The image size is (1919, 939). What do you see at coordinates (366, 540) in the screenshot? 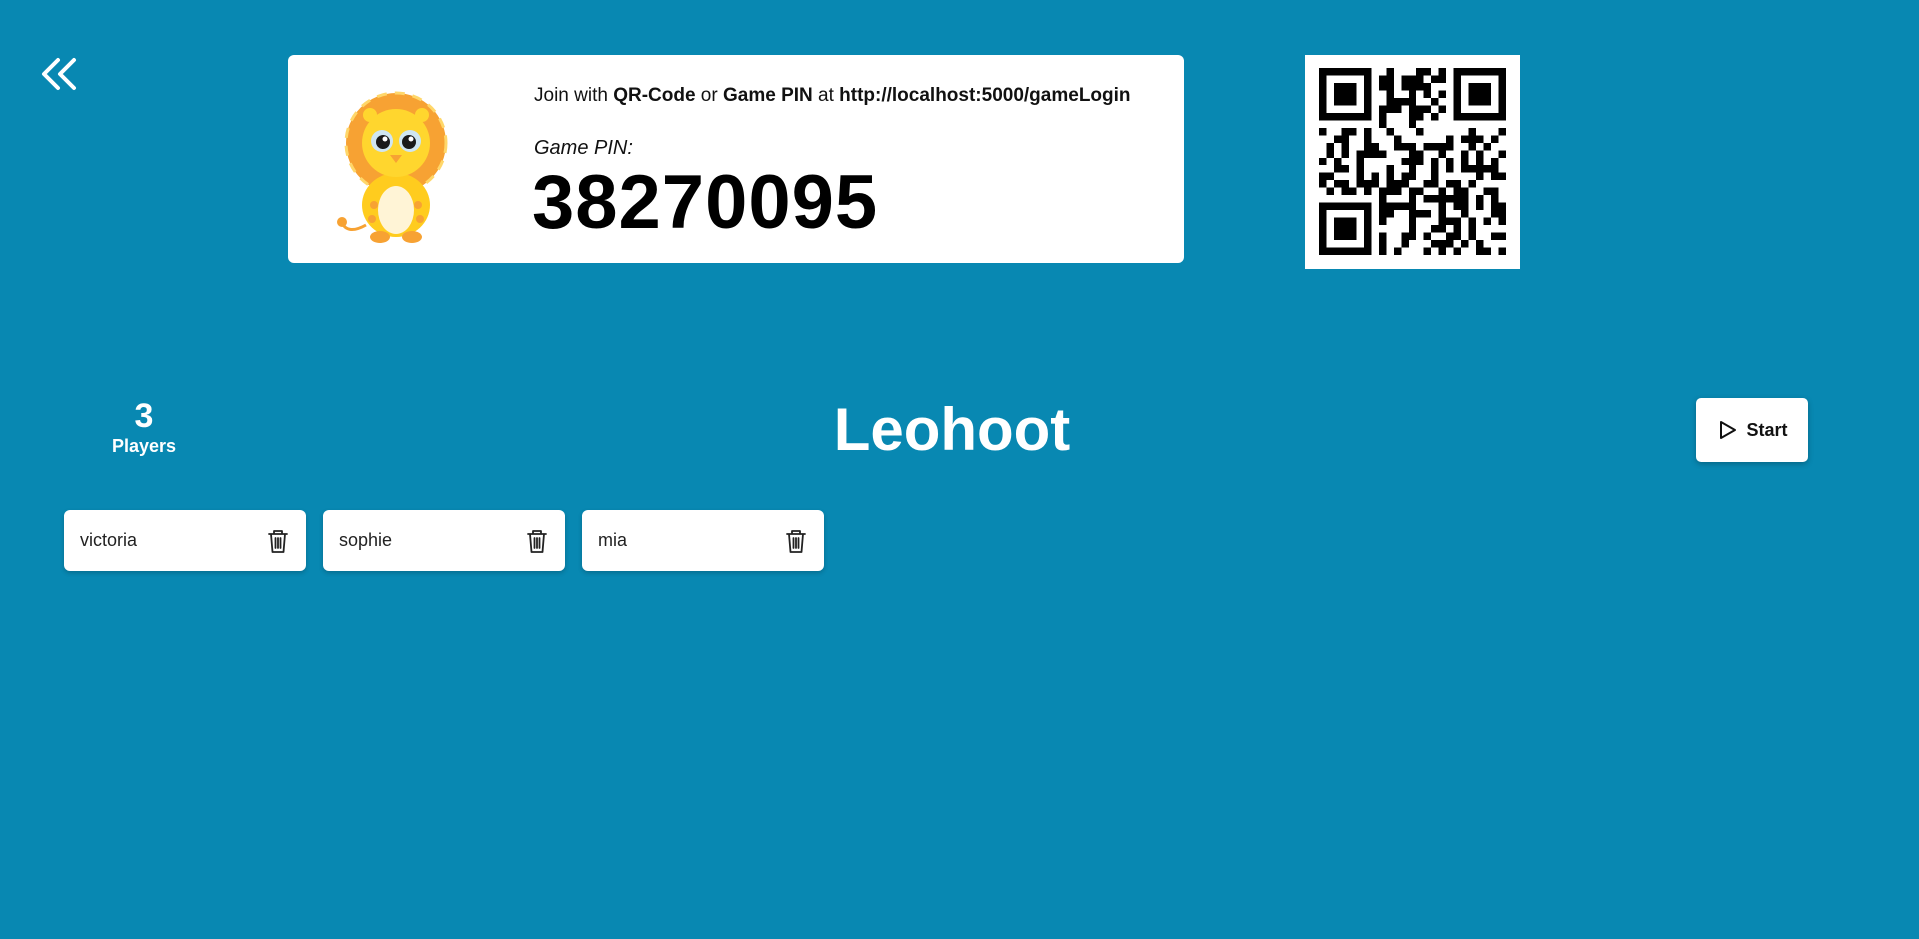
I see `player-name: sophie` at bounding box center [366, 540].